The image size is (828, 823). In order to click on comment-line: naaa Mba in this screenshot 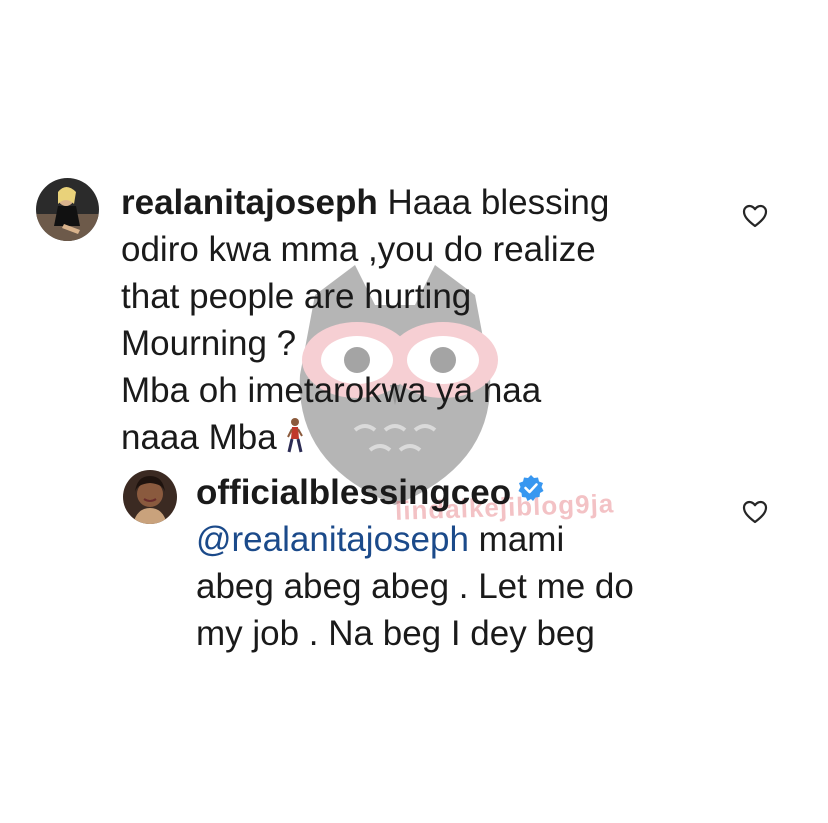, I will do `click(199, 437)`.